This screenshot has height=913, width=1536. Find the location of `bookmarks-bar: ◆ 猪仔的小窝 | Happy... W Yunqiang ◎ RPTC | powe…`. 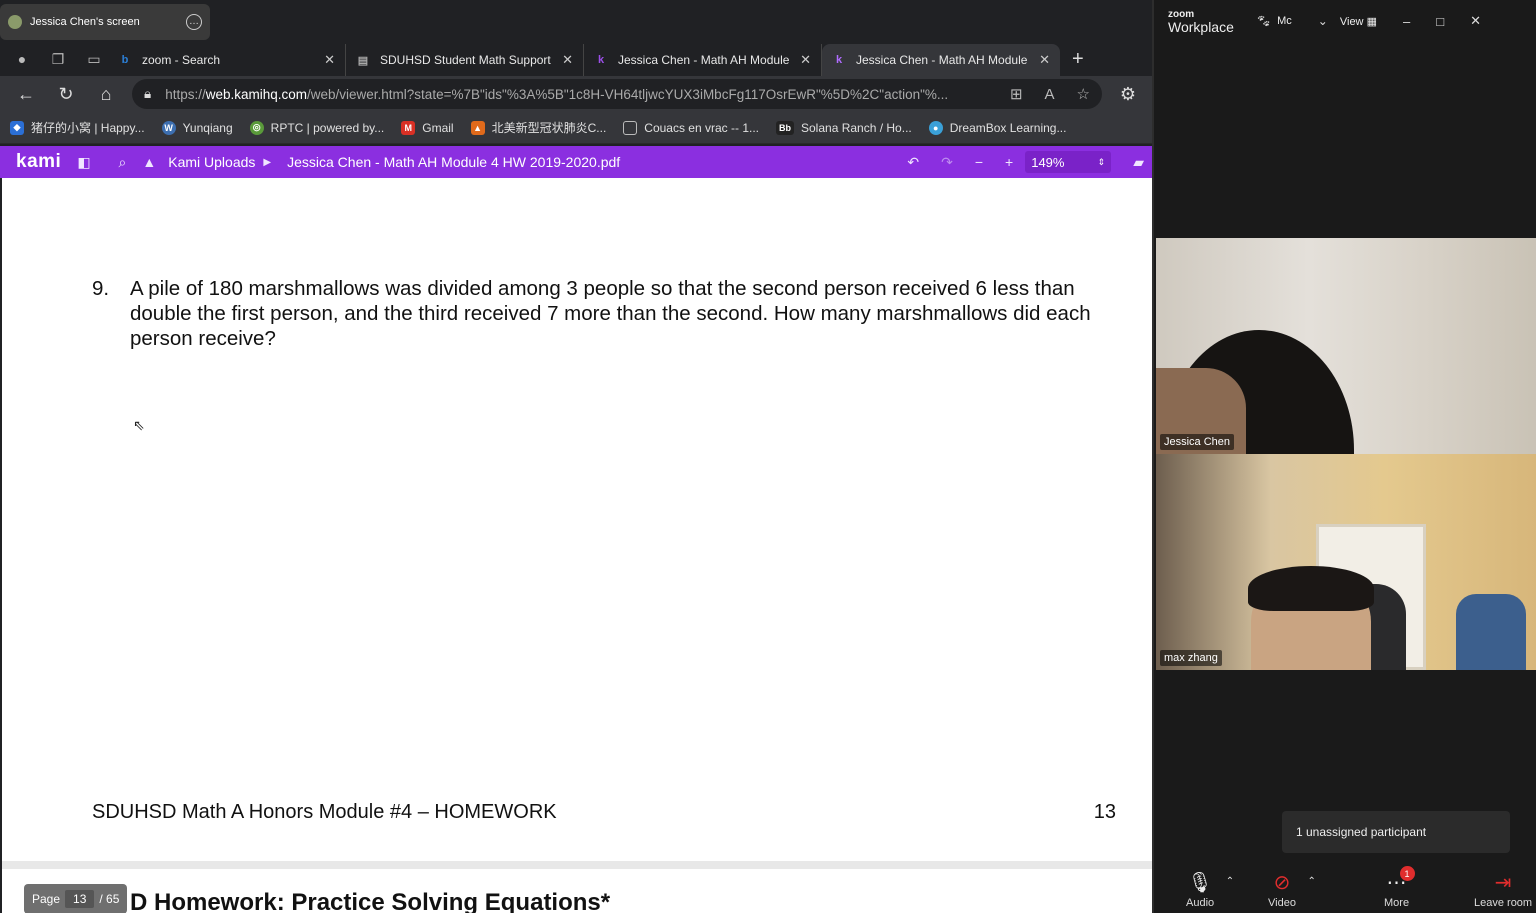

bookmarks-bar: ◆ 猪仔的小窝 | Happy... W Yunqiang ◎ RPTC | powe… is located at coordinates (576, 128).